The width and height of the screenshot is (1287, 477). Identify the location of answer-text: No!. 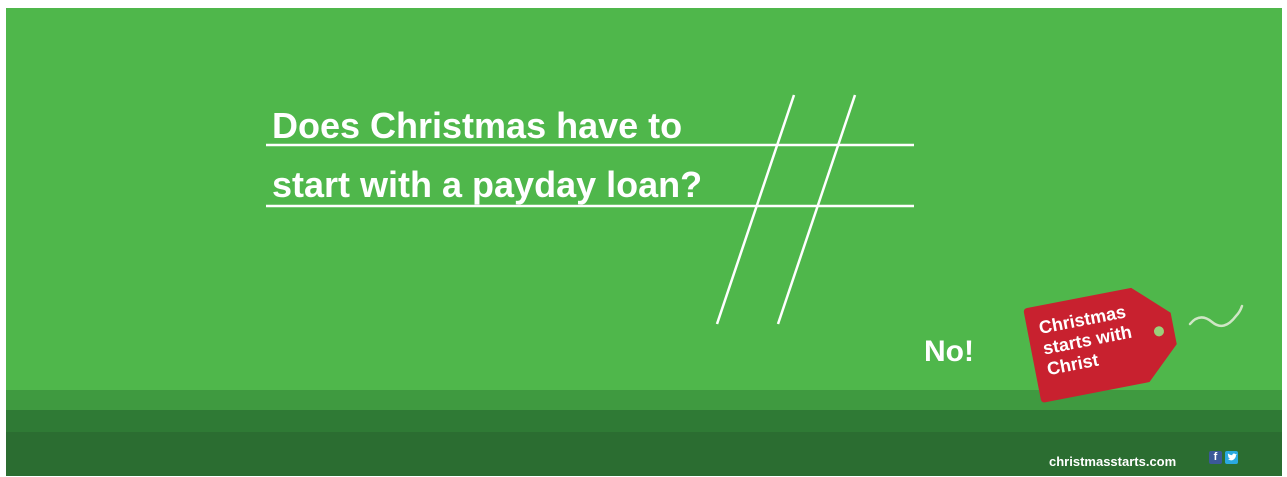
(949, 351).